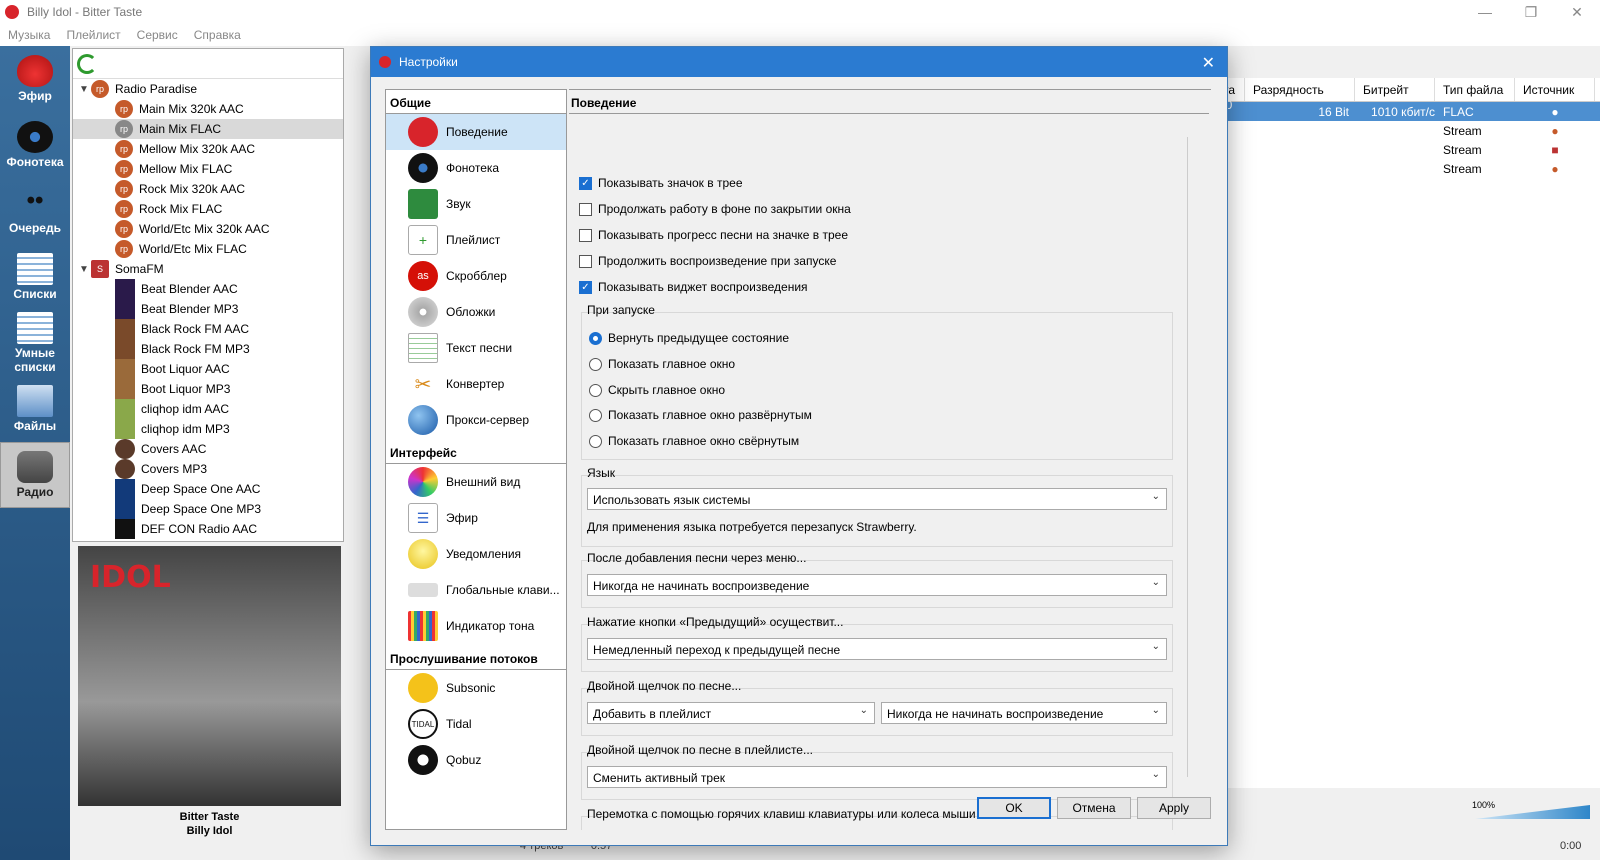 The height and width of the screenshot is (860, 1600). Describe the element at coordinates (1024, 713) in the screenshot. I see `double-click-play-select: Никогда не начинать воспроизведение ⌄` at that location.